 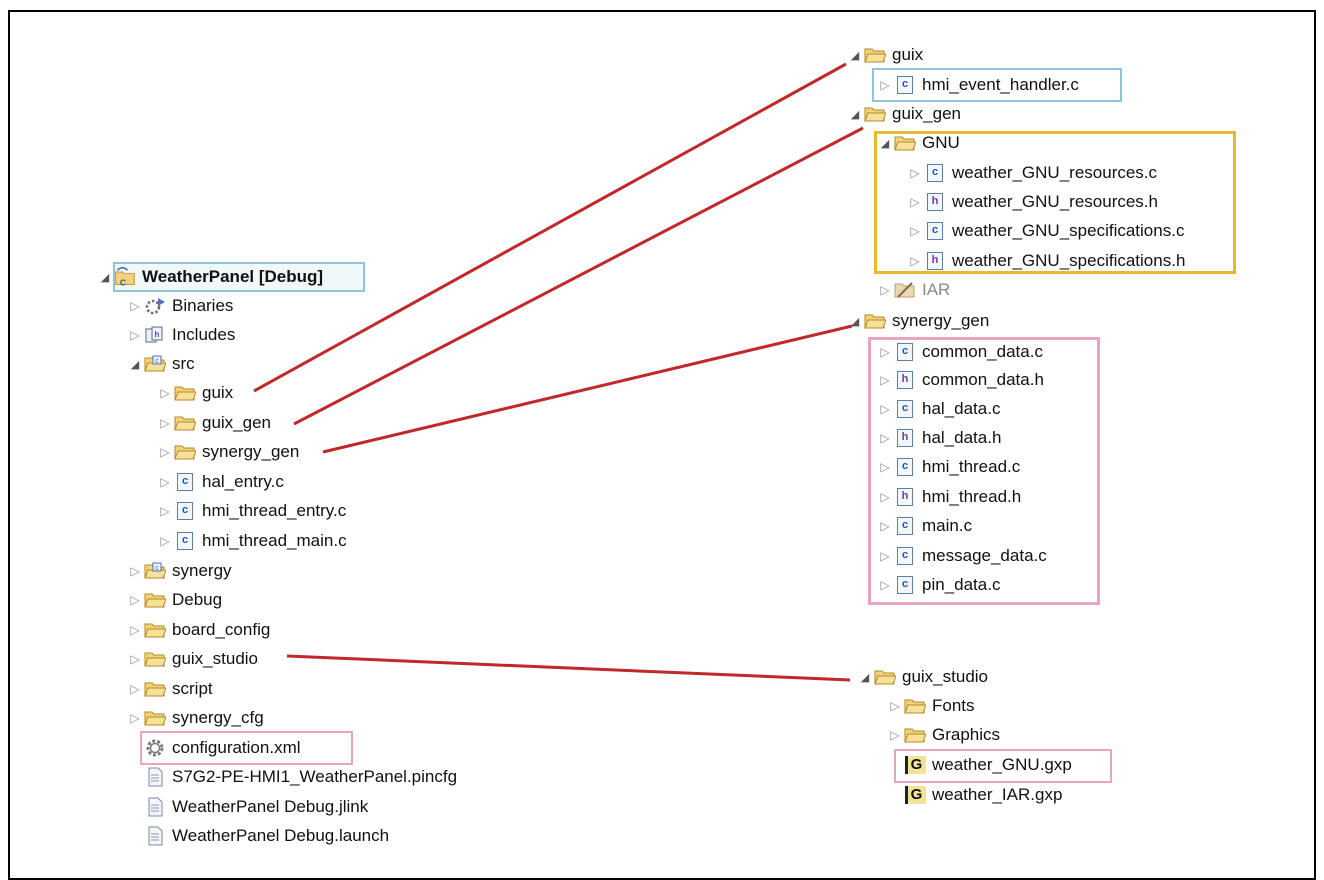 I want to click on tree-item-guix-gen: ▷ guix_gen, so click(x=213, y=423).